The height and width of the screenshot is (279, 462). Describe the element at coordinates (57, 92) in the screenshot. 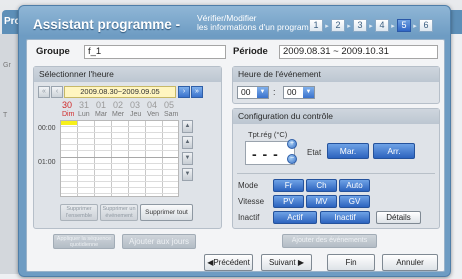

I see `prev-week-button: ‹` at that location.